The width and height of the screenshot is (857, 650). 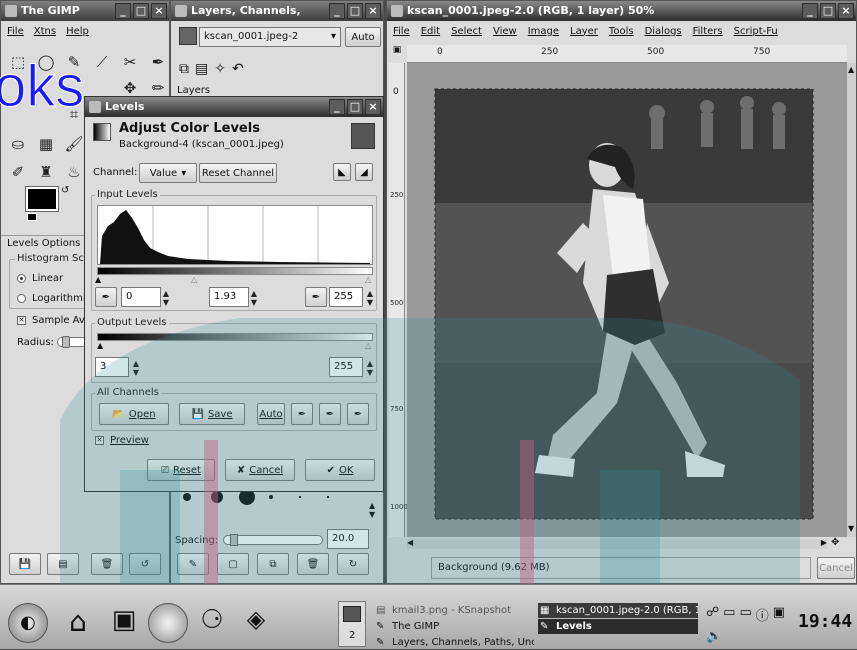 What do you see at coordinates (545, 610) in the screenshot?
I see `gimp-task-icon: ▦` at bounding box center [545, 610].